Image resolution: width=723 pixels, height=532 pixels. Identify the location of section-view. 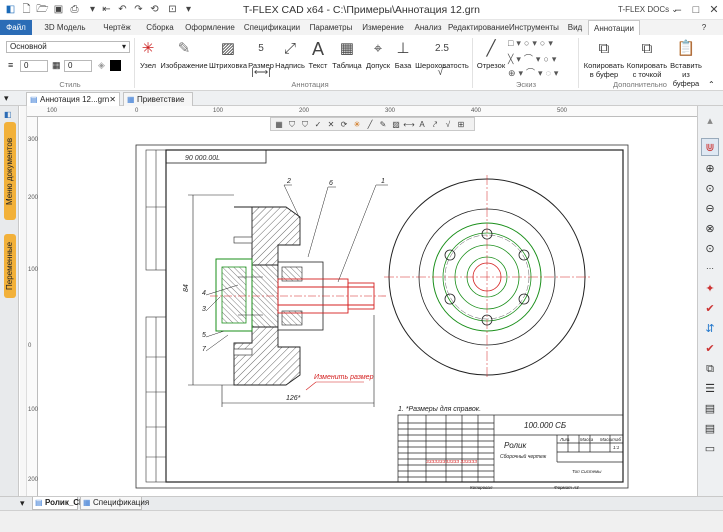
(298, 296).